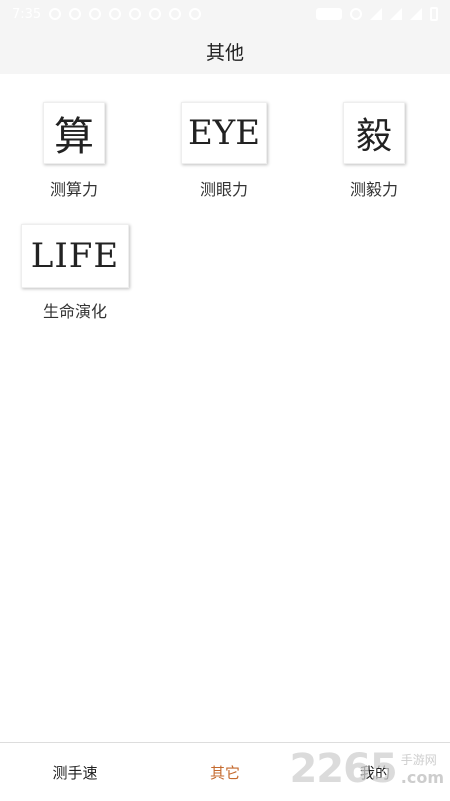  What do you see at coordinates (74, 311) in the screenshot?
I see `tile-label: 生命演化` at bounding box center [74, 311].